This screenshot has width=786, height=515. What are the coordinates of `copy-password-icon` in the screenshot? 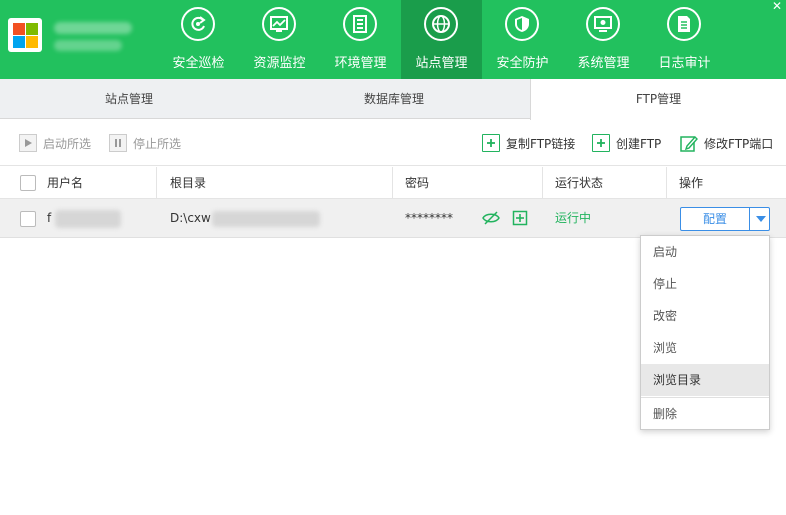 It's located at (520, 218).